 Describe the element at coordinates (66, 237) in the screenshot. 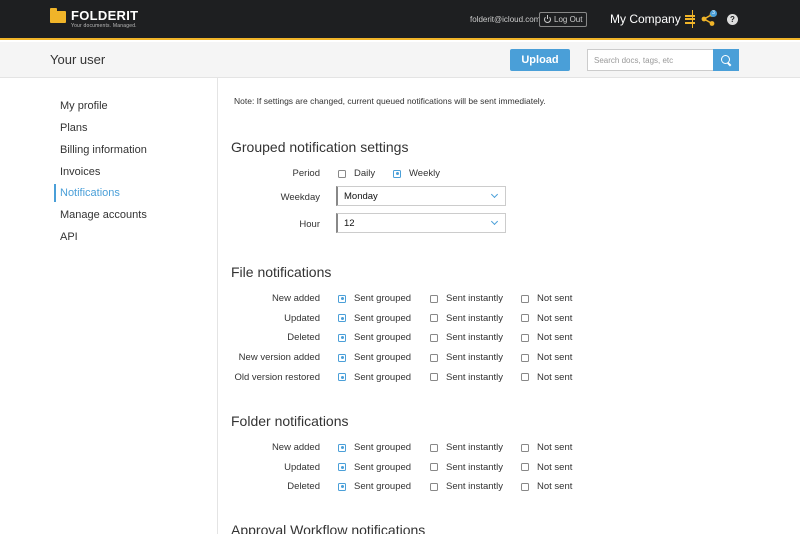

I see `sidebar-item-api: API` at that location.